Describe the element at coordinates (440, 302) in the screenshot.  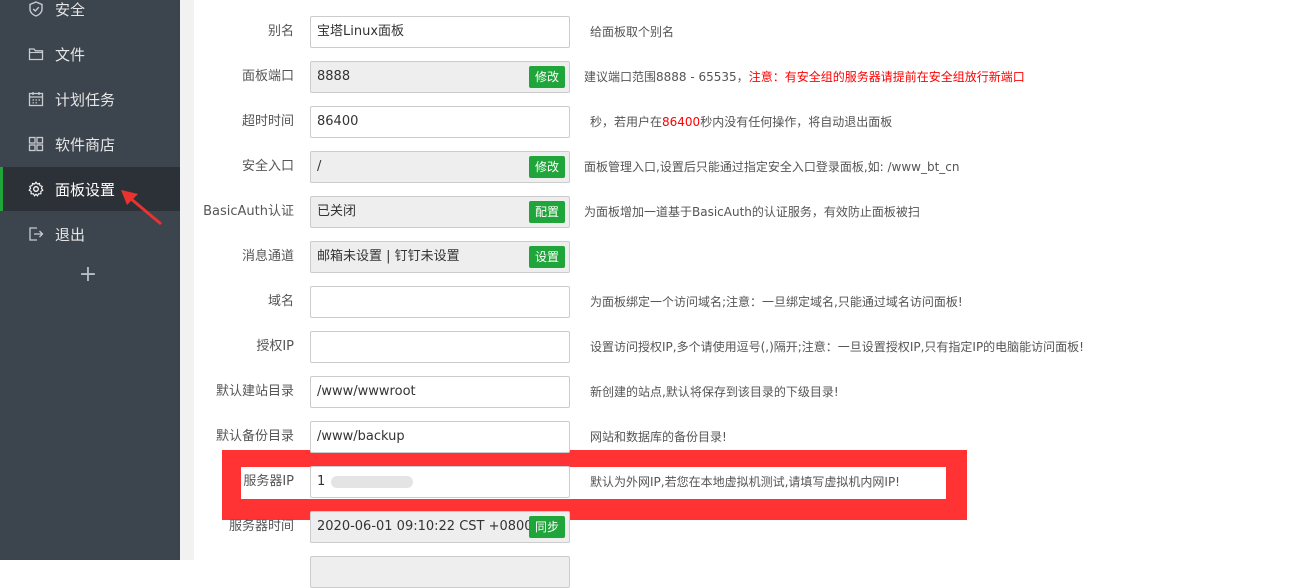
I see `domain-field` at that location.